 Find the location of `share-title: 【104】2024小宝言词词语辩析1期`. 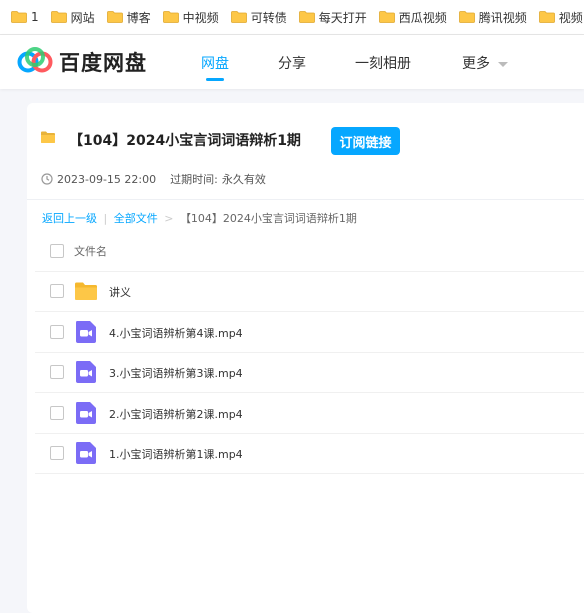

share-title: 【104】2024小宝言词词语辩析1期 is located at coordinates (185, 141).